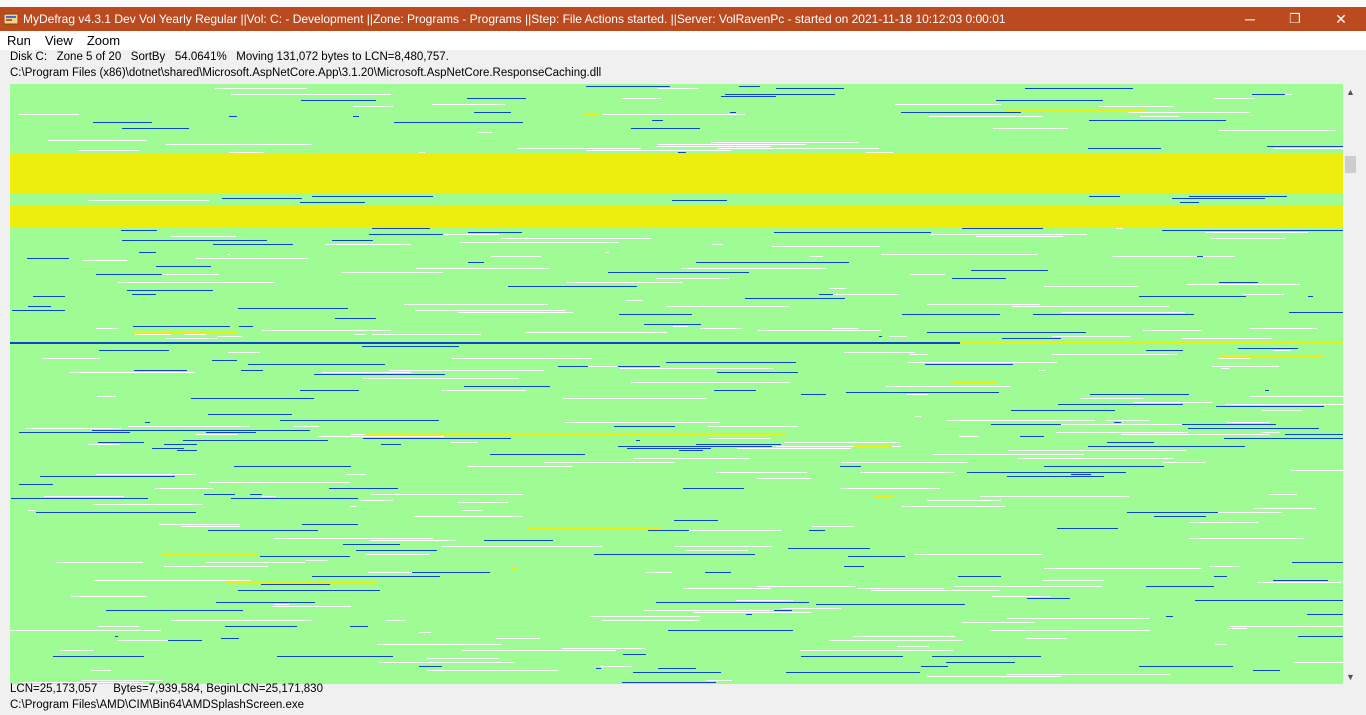 This screenshot has height=715, width=1366. Describe the element at coordinates (1250, 19) in the screenshot. I see `minimize-button: ─` at that location.